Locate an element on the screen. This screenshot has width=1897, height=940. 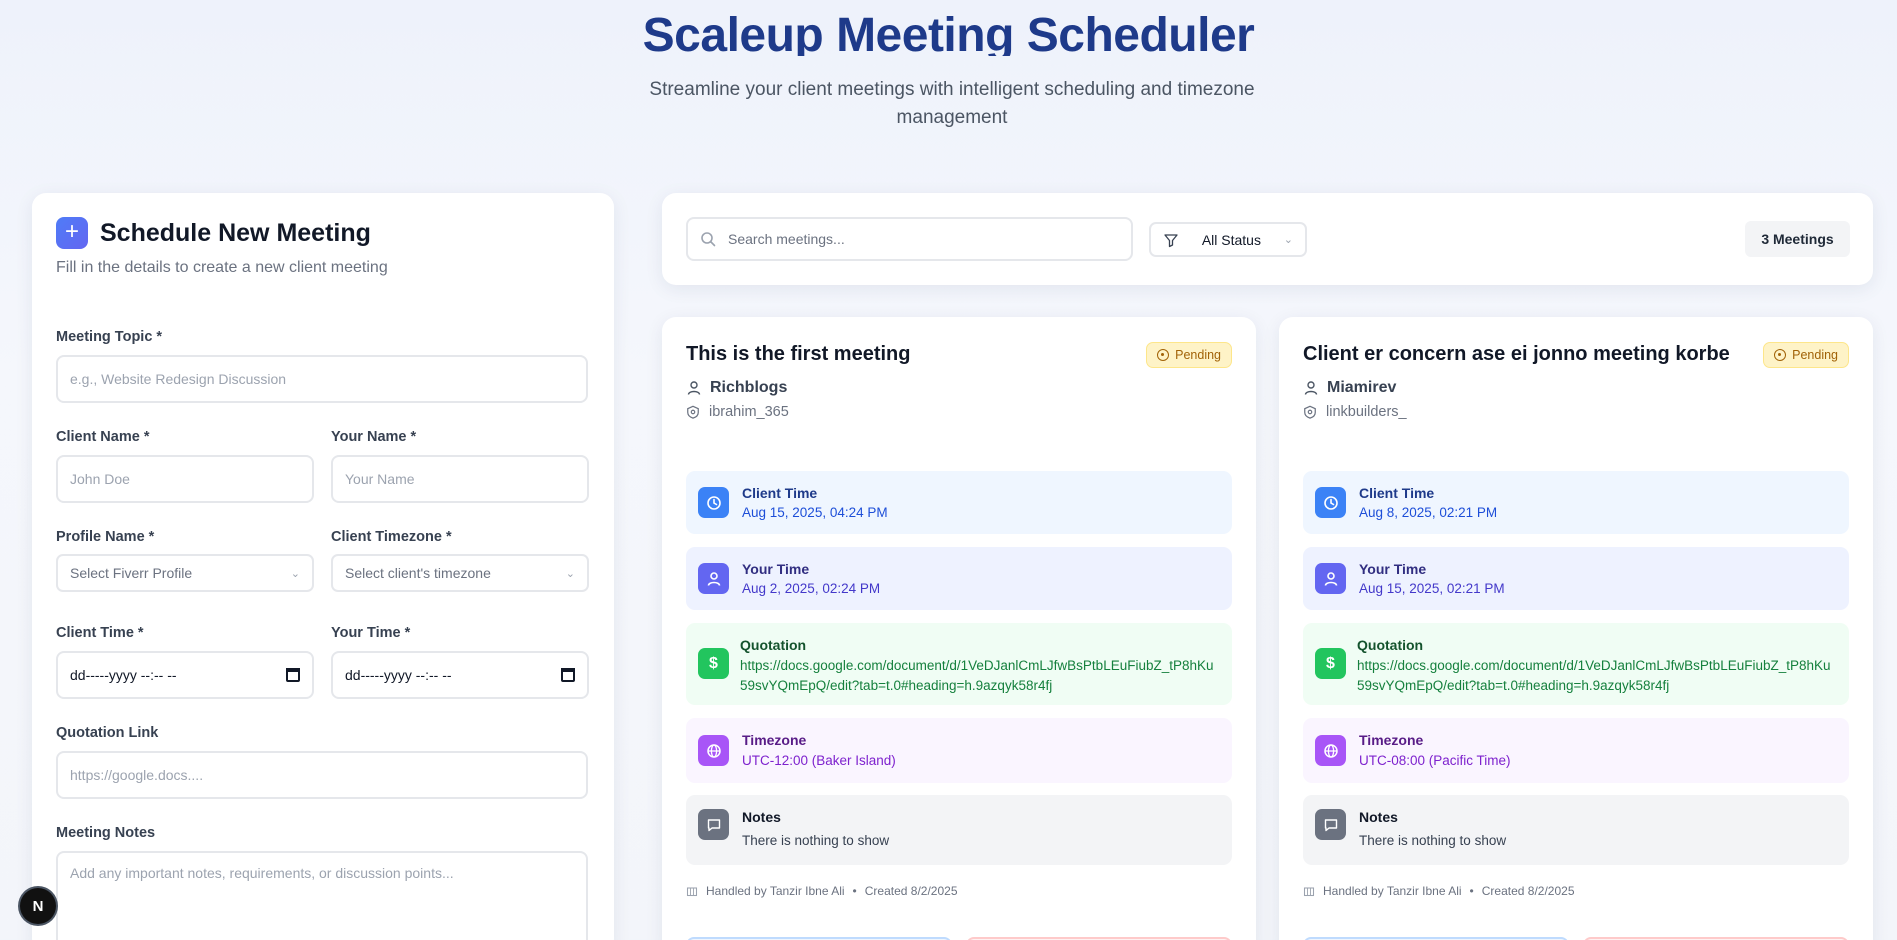
status-filter-select: All Status ⌄ is located at coordinates (1228, 239).